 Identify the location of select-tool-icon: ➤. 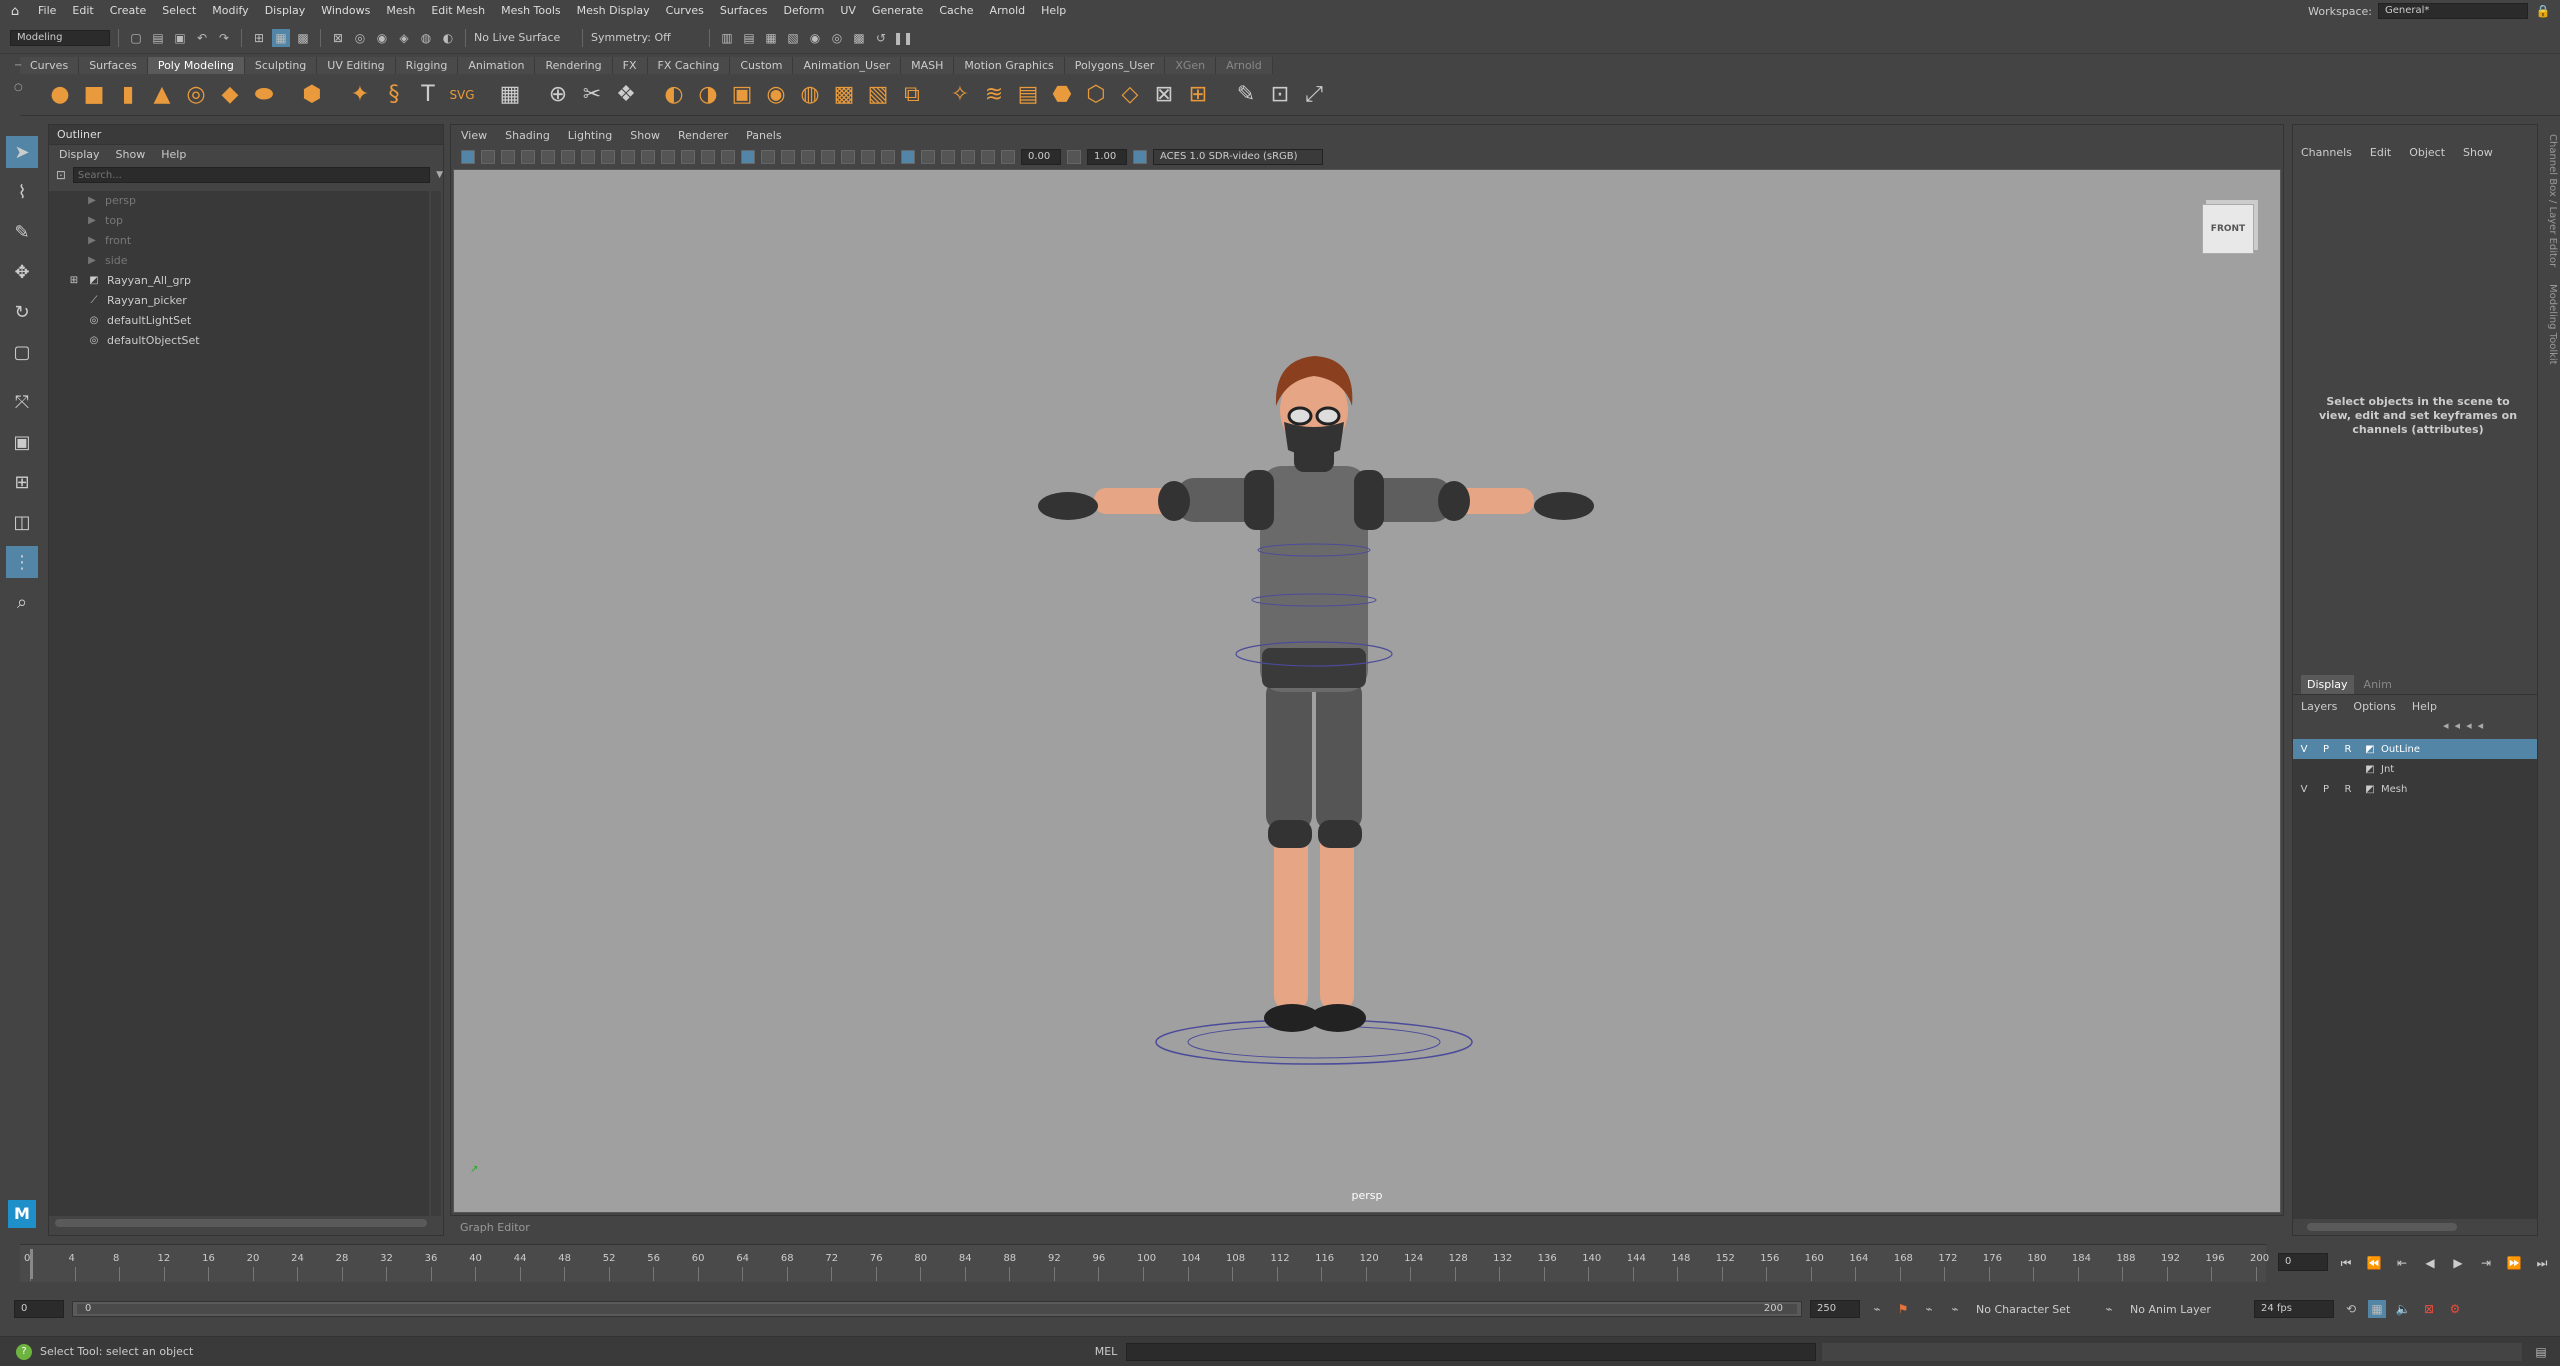
(22, 152).